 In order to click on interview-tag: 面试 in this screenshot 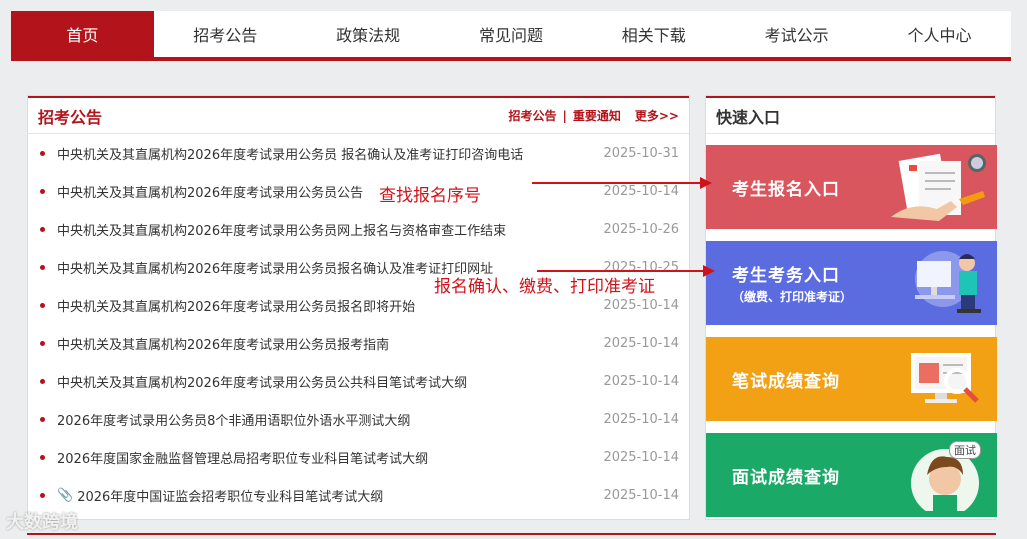, I will do `click(965, 450)`.